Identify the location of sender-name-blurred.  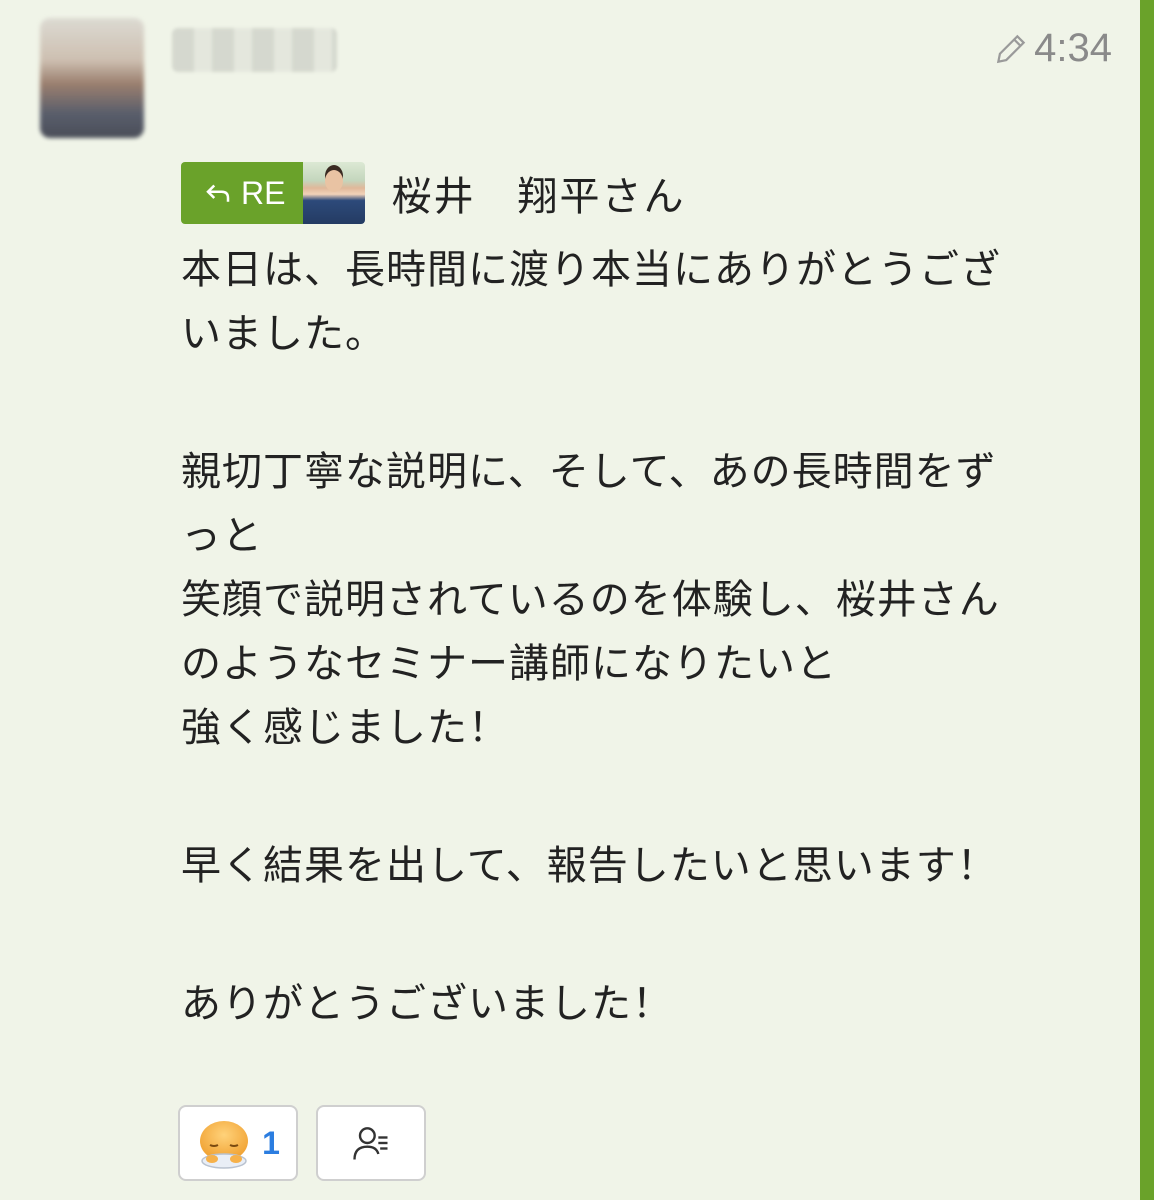
(254, 50).